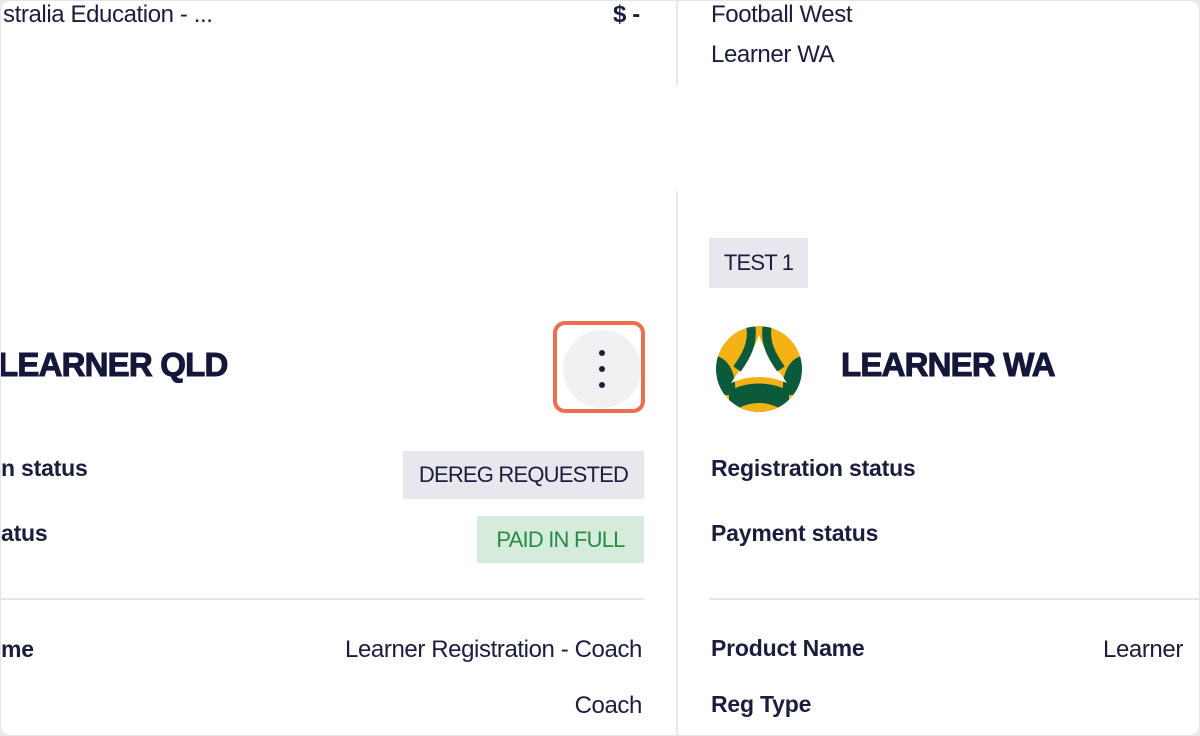 This screenshot has width=1200, height=736. Describe the element at coordinates (677, 43) in the screenshot. I see `column-divider-top` at that location.